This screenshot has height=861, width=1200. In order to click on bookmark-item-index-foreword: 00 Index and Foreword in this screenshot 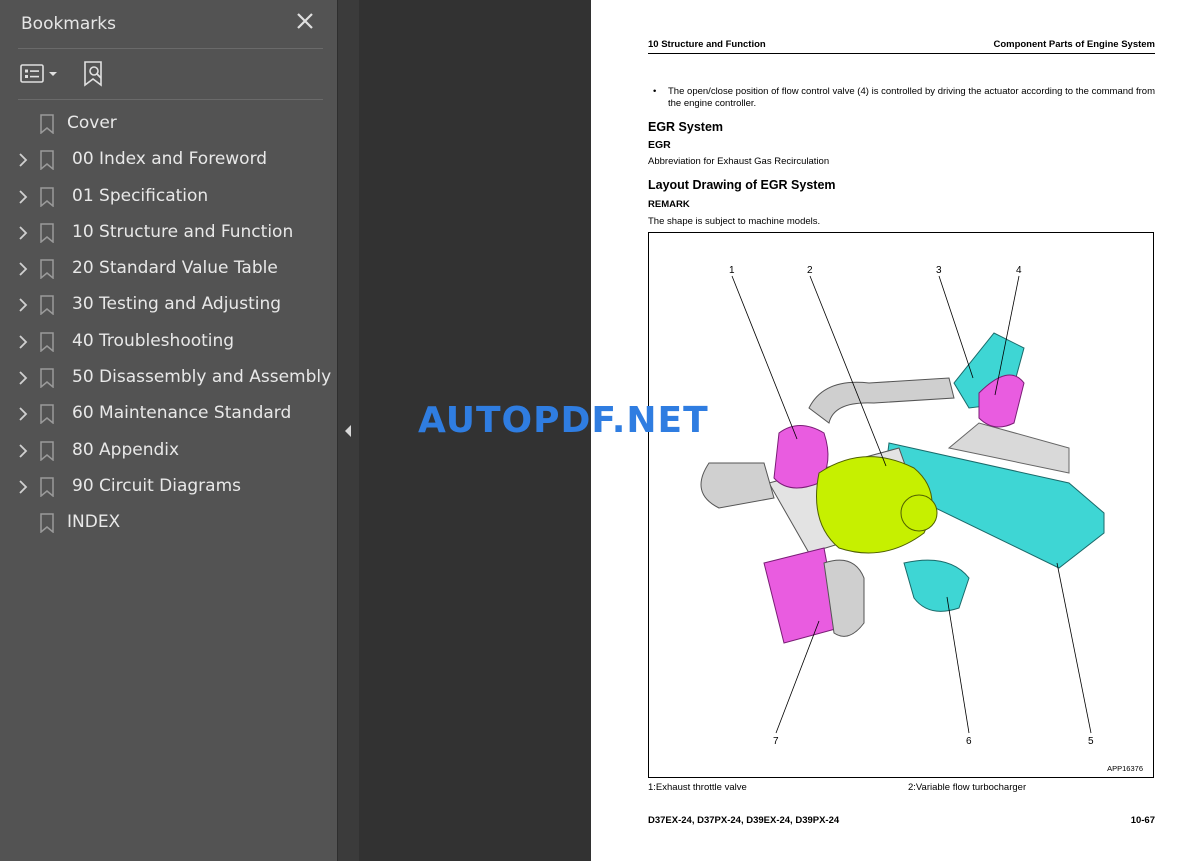, I will do `click(168, 160)`.